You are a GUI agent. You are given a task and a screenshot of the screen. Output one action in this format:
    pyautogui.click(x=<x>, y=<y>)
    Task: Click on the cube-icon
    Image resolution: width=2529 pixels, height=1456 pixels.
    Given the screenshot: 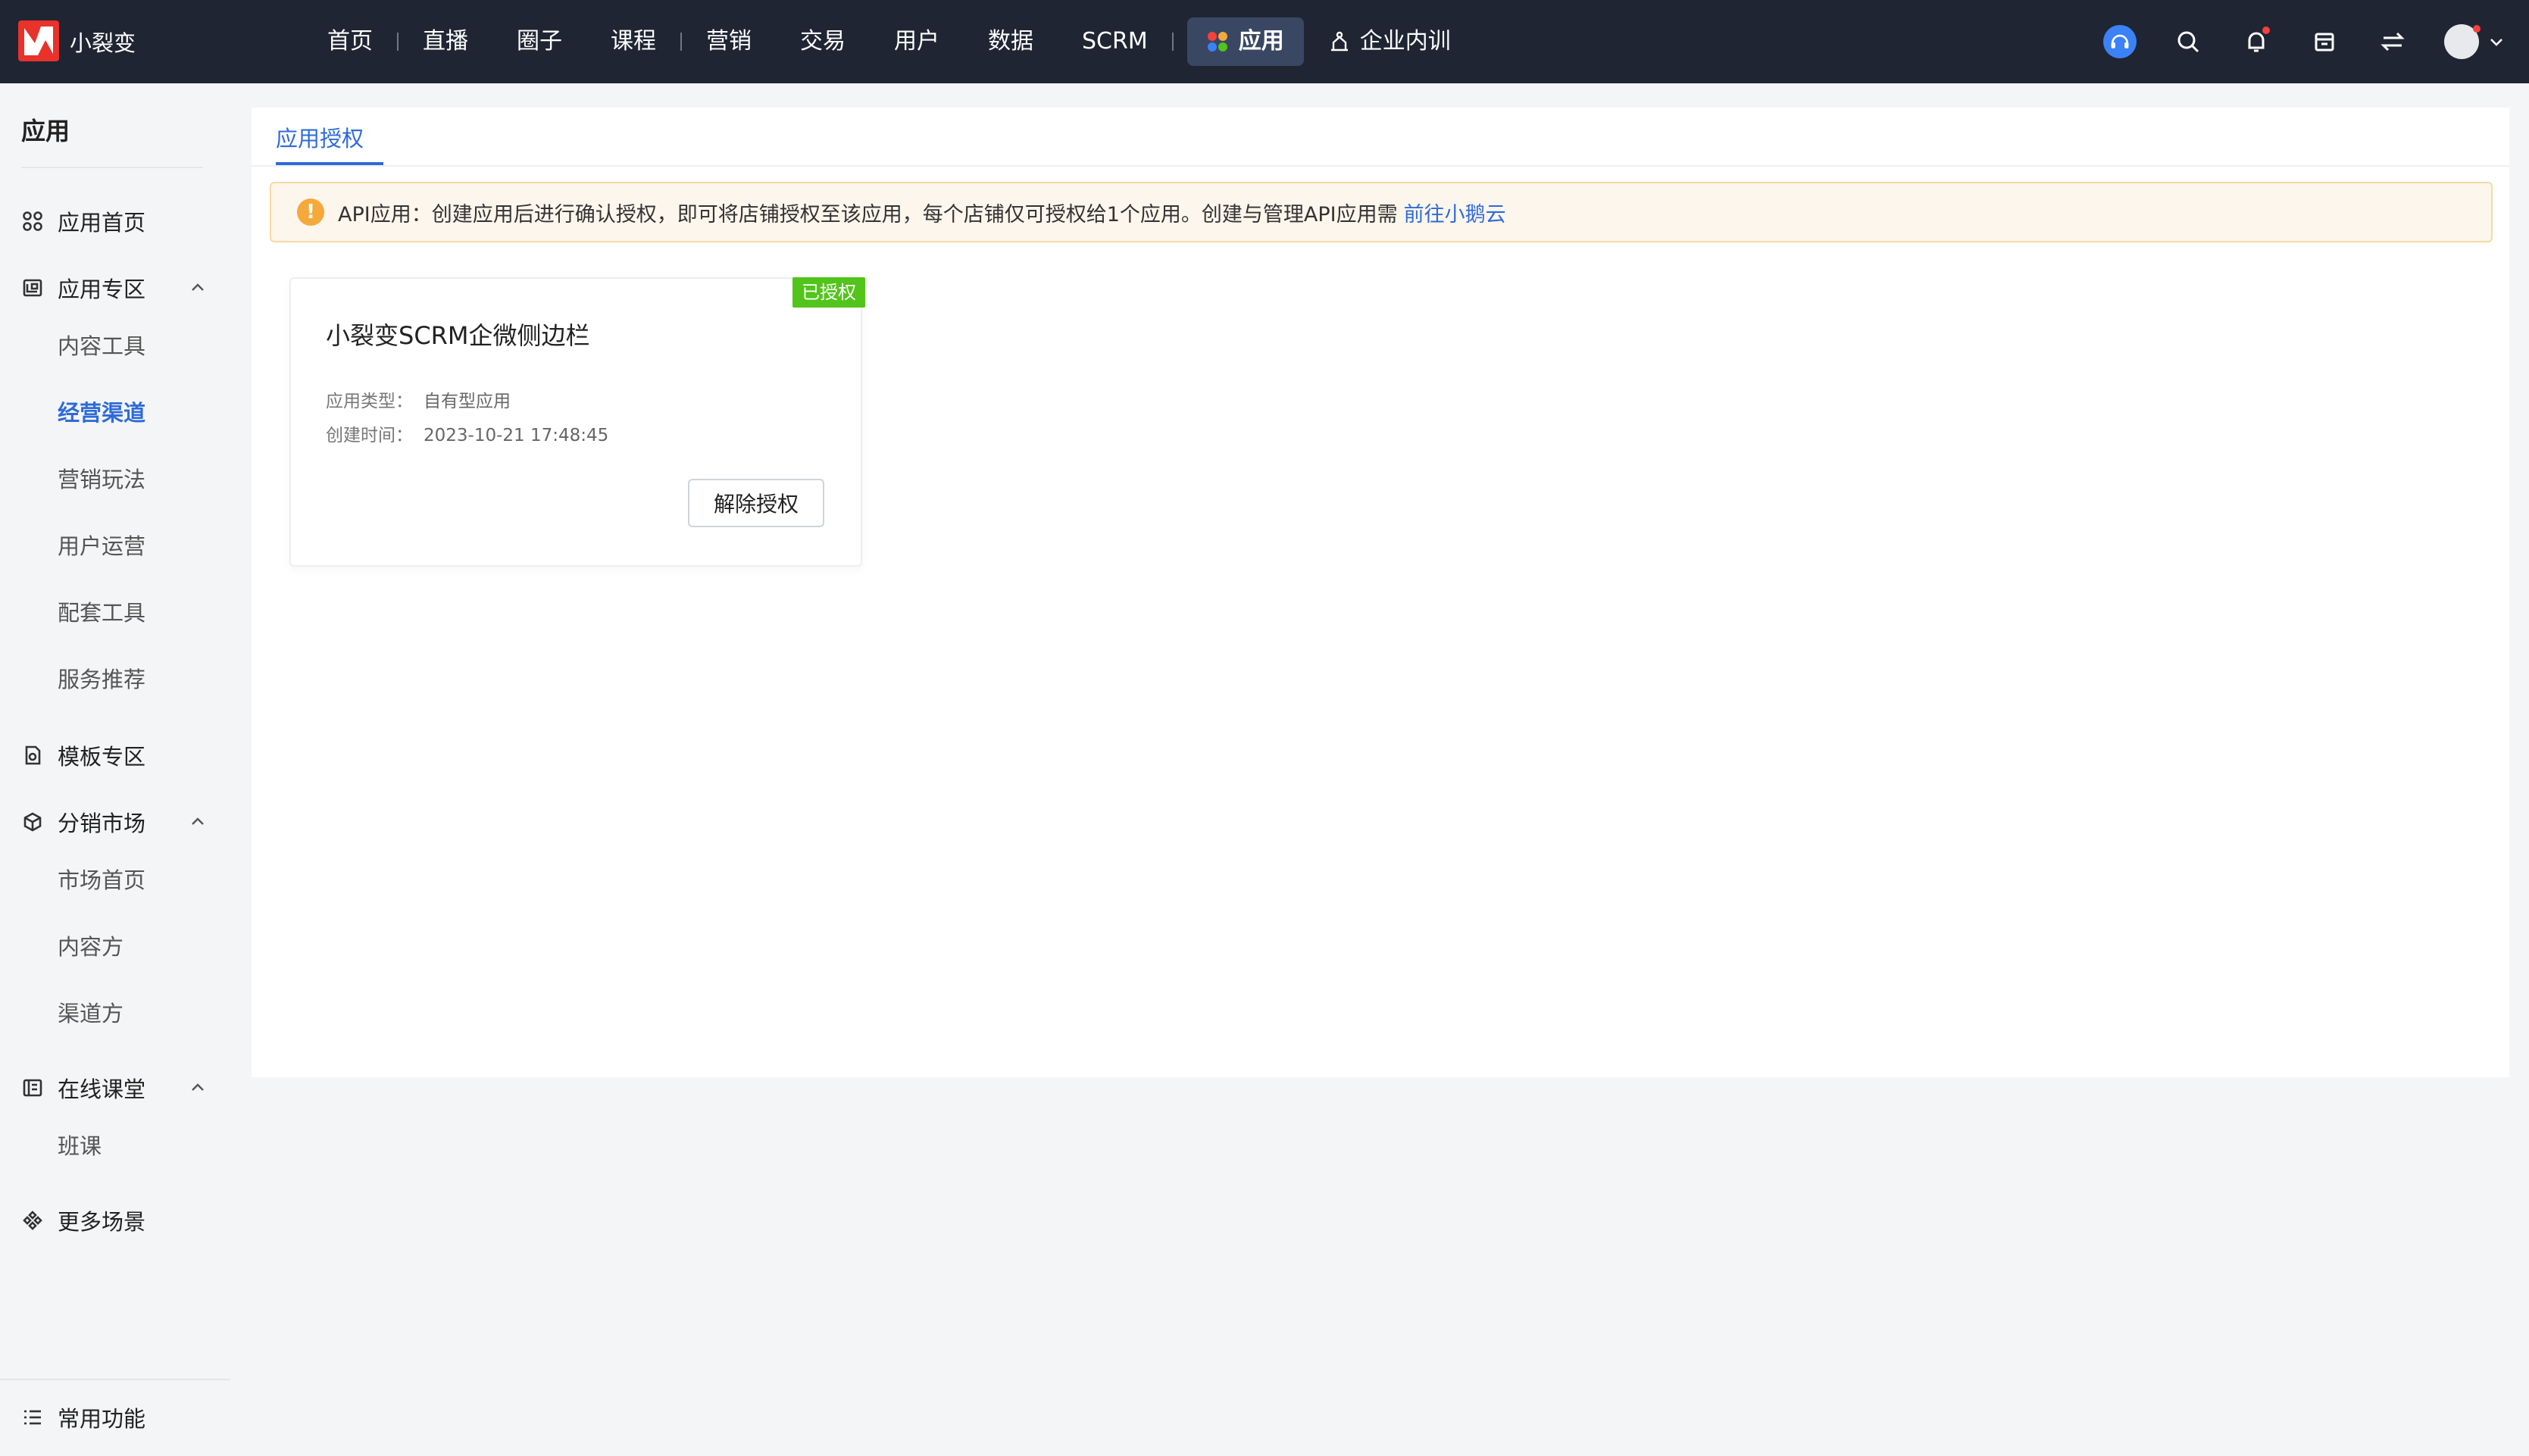 What is the action you would take?
    pyautogui.click(x=32, y=822)
    